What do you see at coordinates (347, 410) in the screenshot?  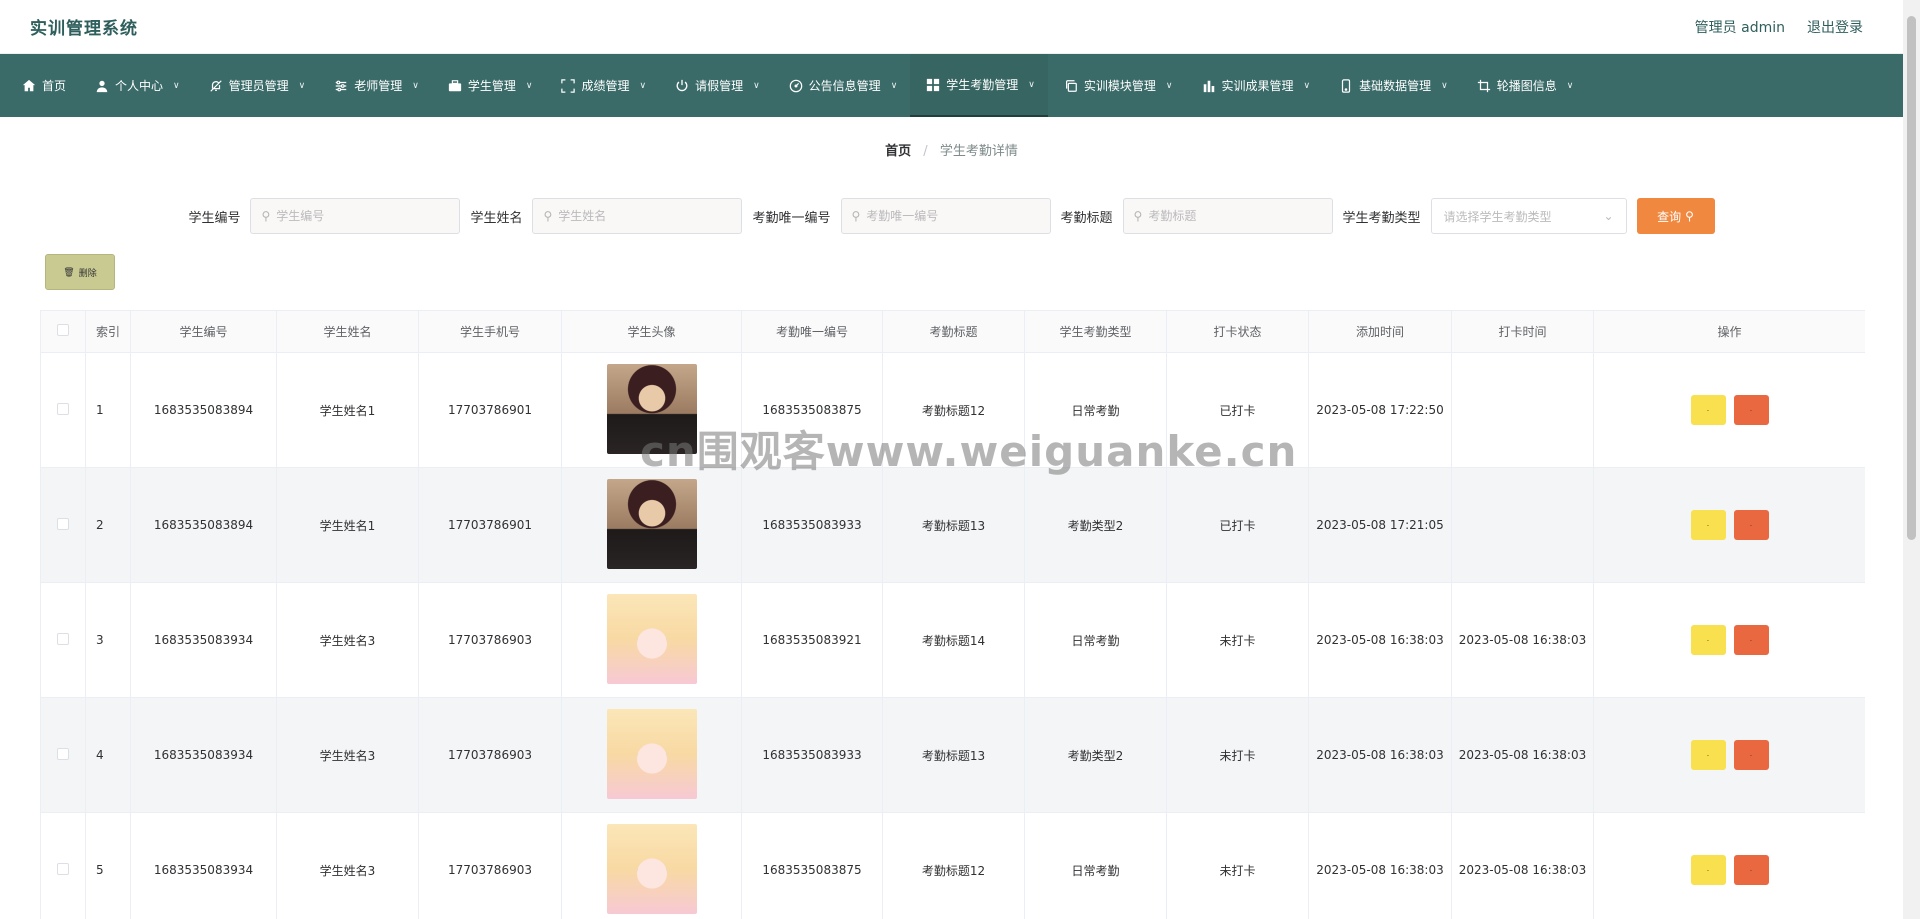 I see `cell-name: 学生姓名1` at bounding box center [347, 410].